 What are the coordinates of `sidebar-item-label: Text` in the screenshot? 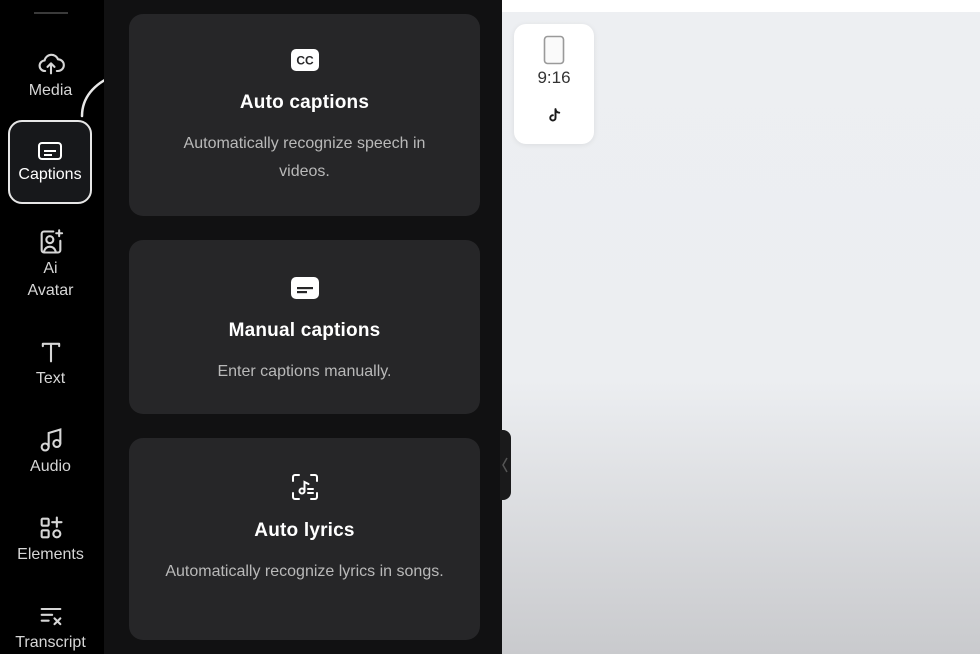 It's located at (50, 378).